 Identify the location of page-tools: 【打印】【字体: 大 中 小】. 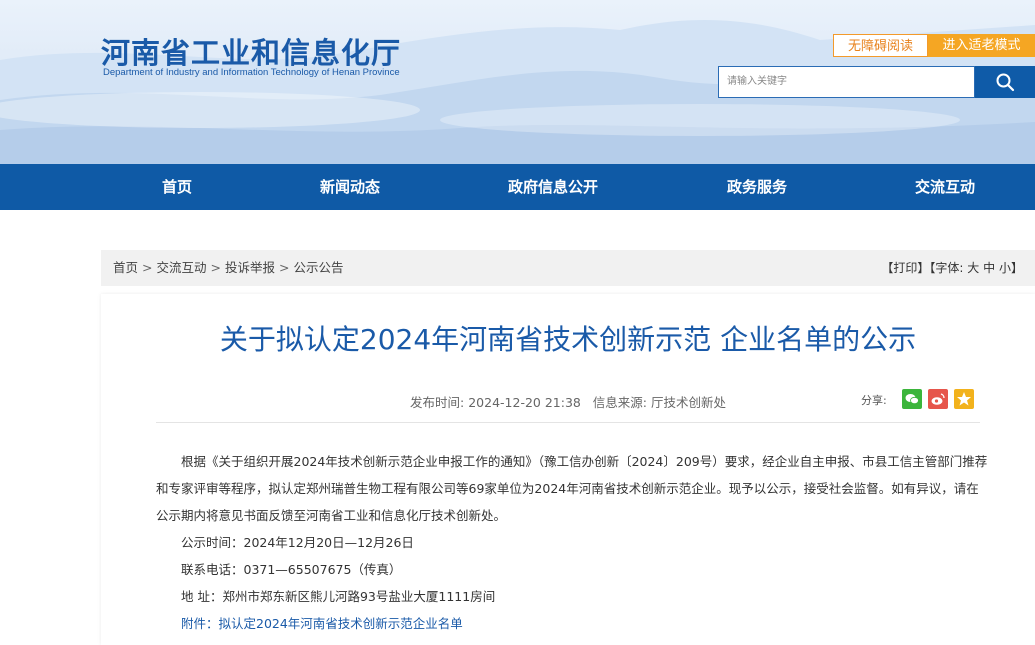
(952, 268).